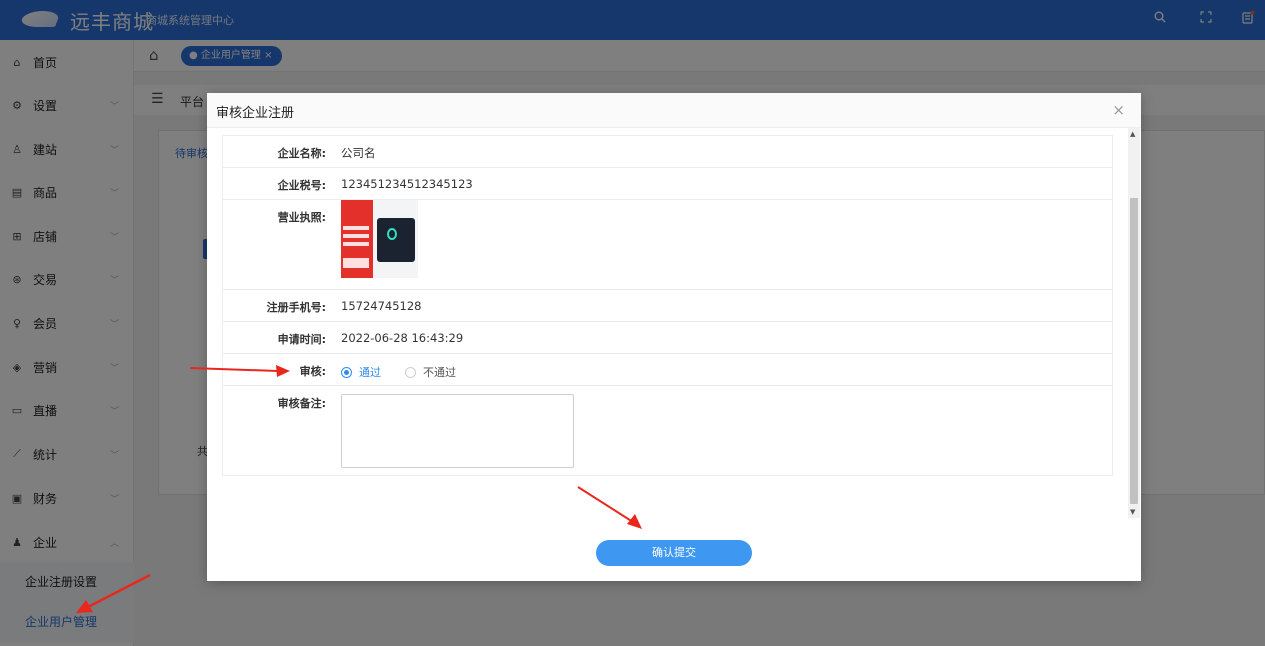 Image resolution: width=1265 pixels, height=646 pixels. Describe the element at coordinates (296, 307) in the screenshot. I see `phone-label: 注册手机号:` at that location.